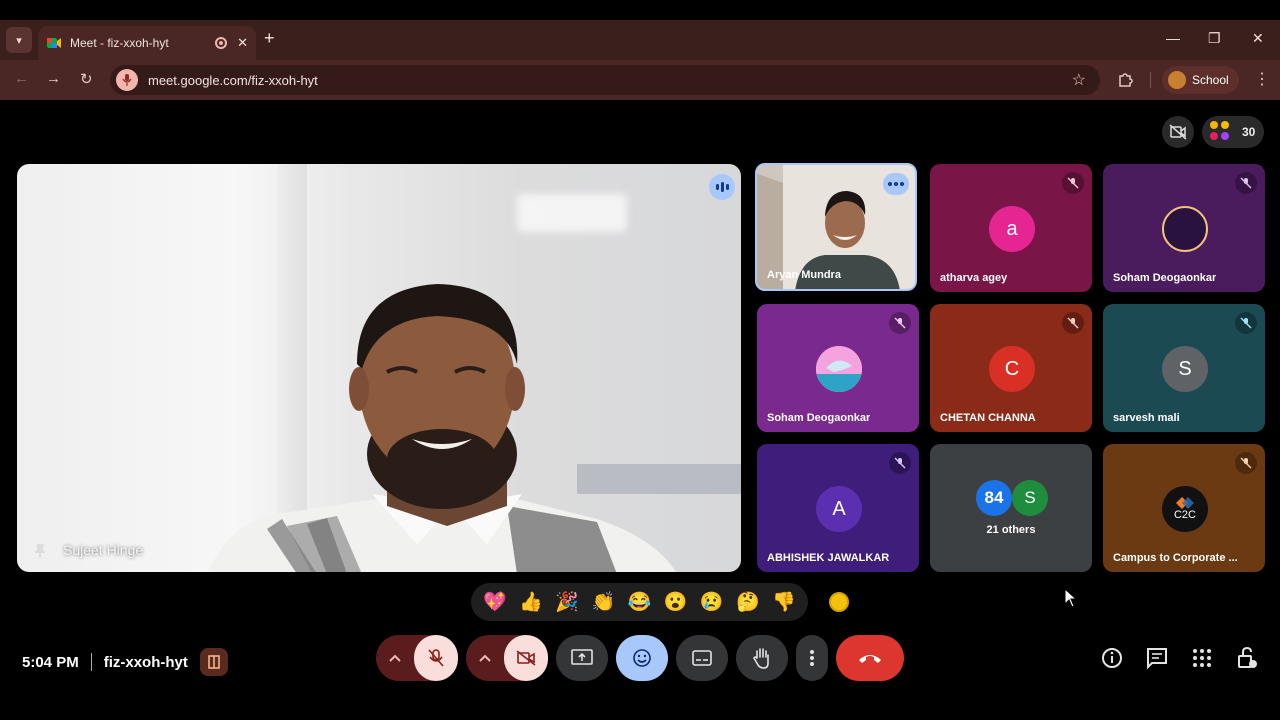 Image resolution: width=1280 pixels, height=720 pixels. Describe the element at coordinates (495, 602) in the screenshot. I see `reaction-heart: 💖` at that location.